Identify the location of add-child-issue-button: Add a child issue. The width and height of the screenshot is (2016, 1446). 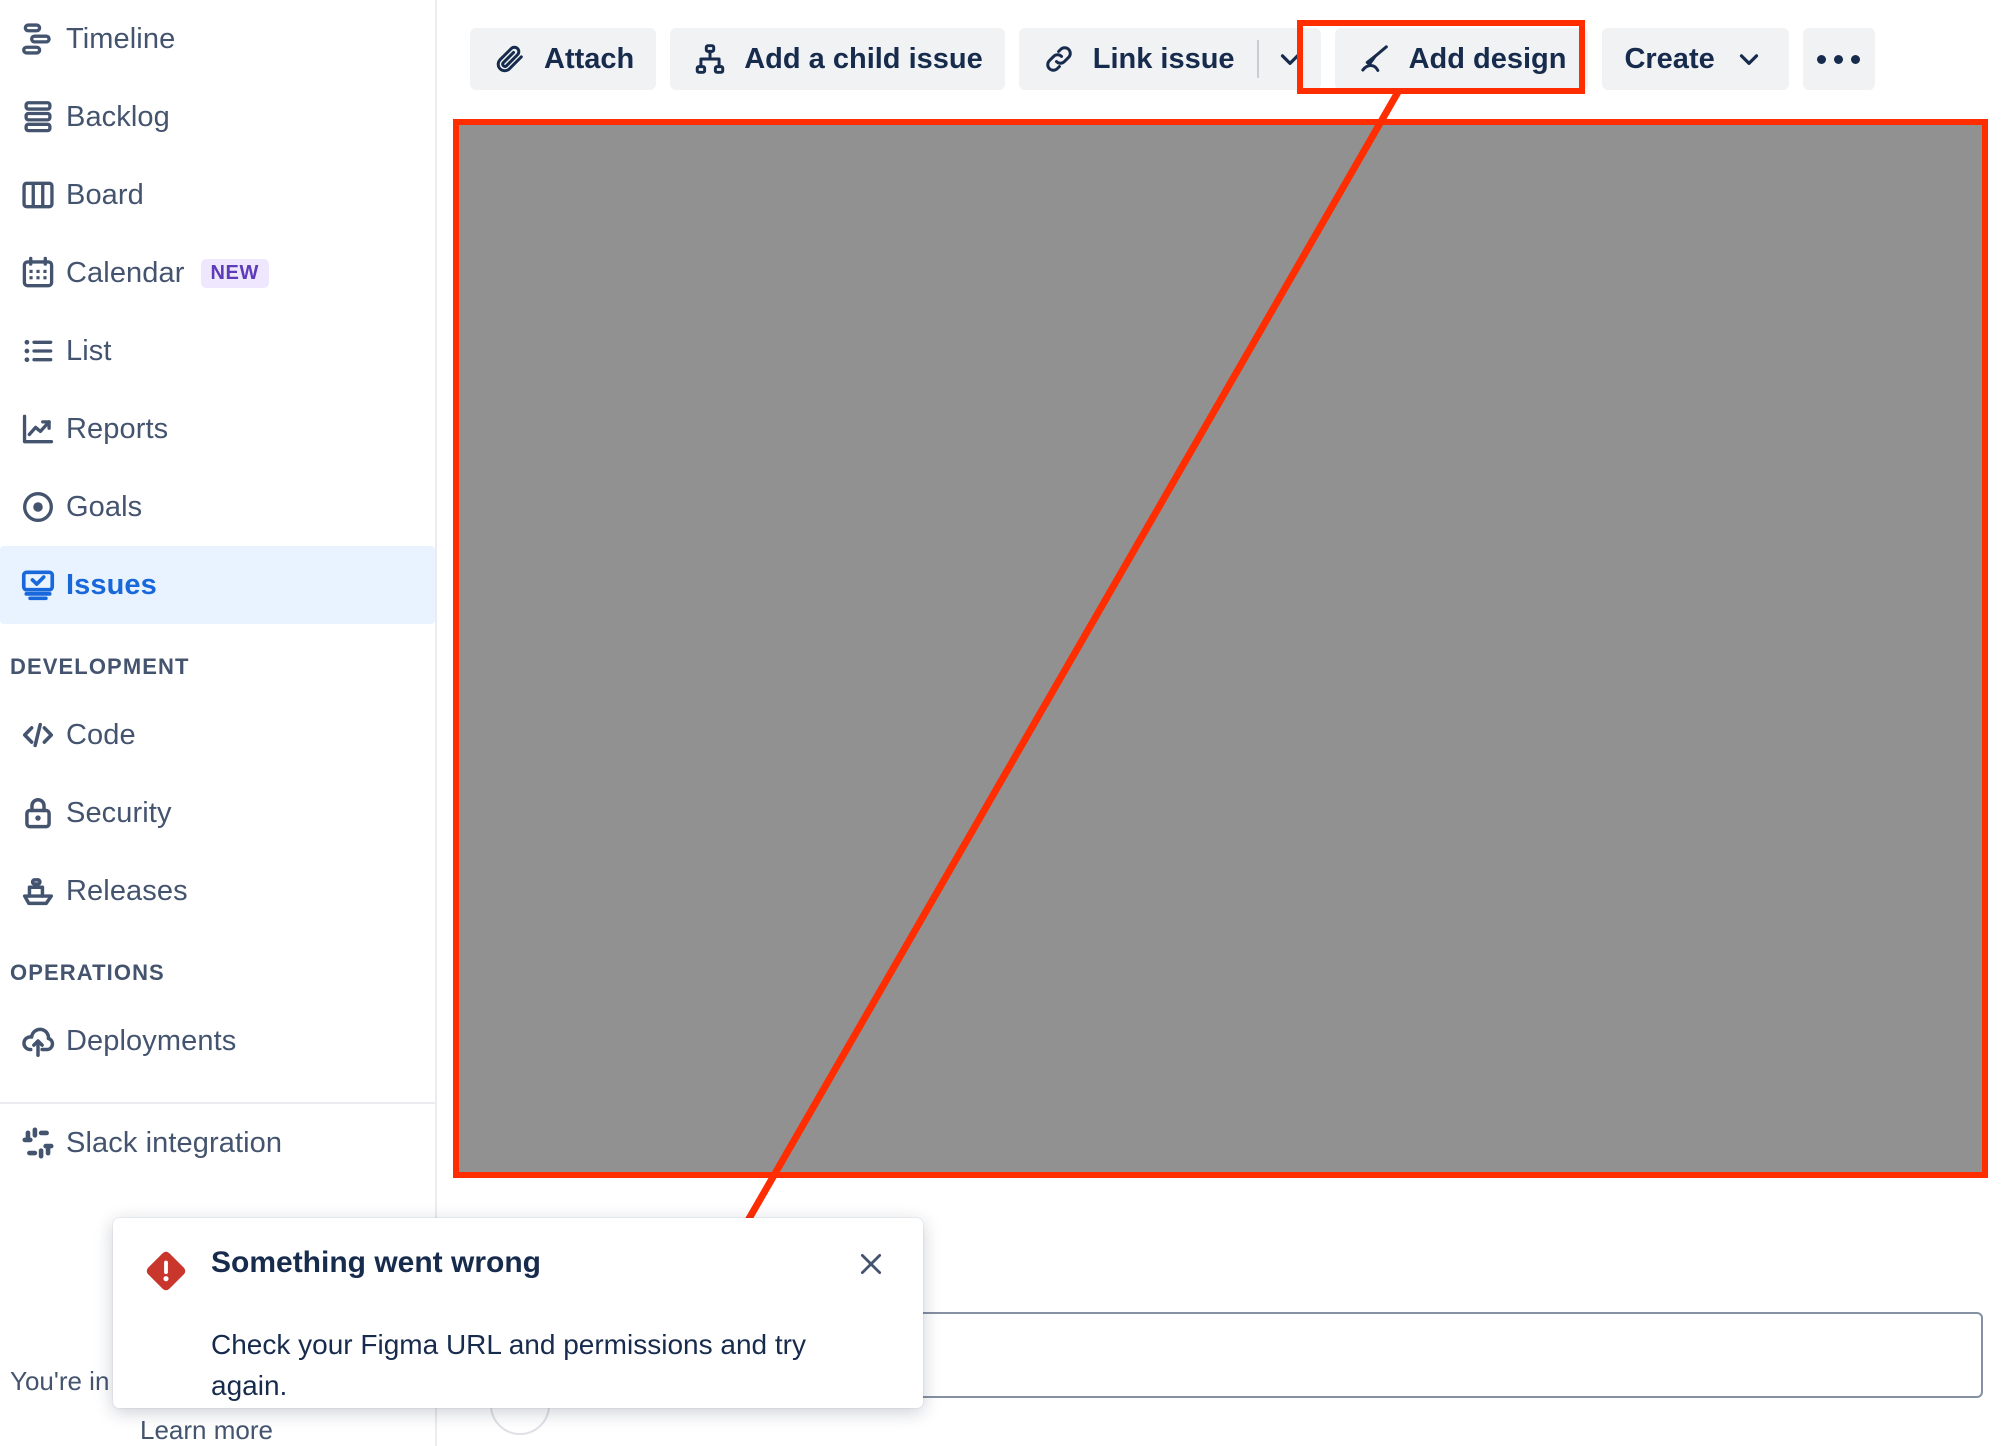
(837, 59).